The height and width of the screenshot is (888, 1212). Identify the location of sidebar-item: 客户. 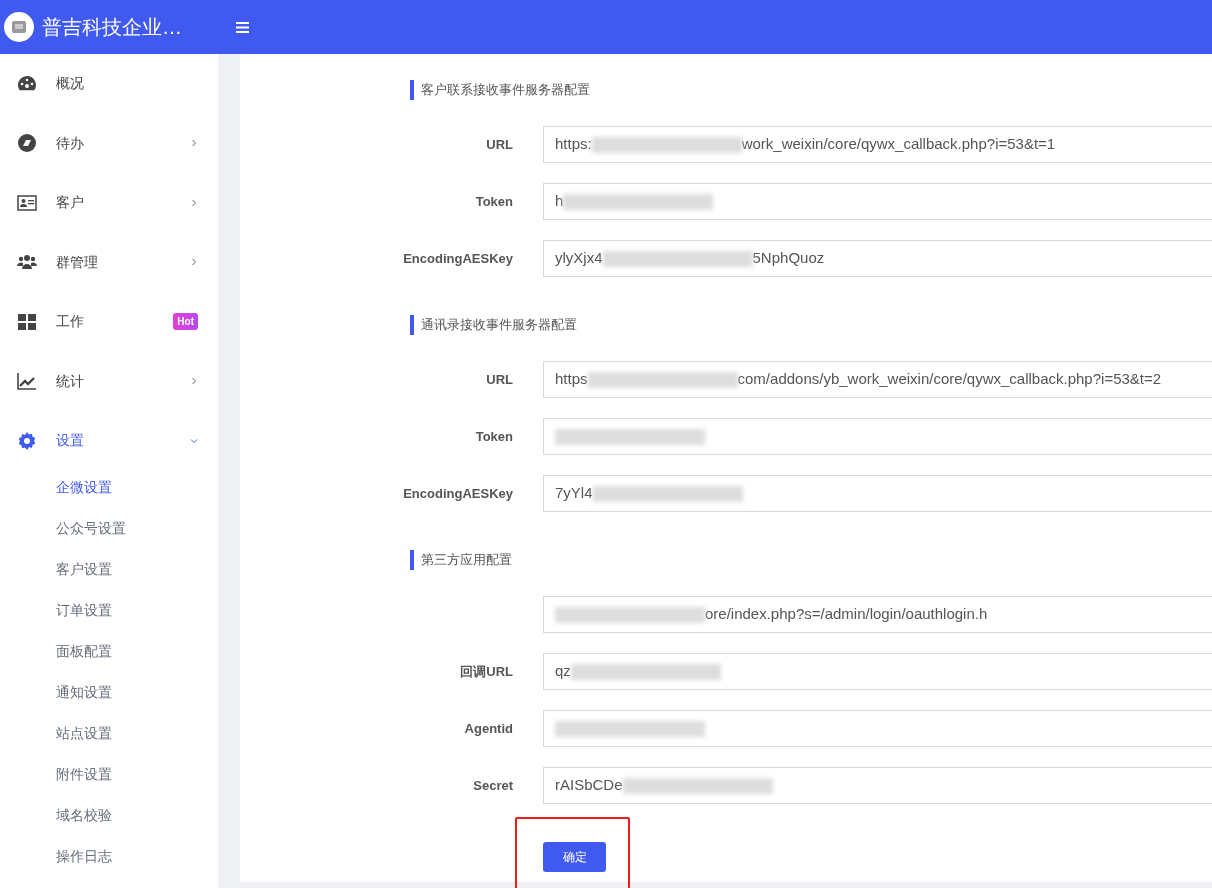
(109, 203).